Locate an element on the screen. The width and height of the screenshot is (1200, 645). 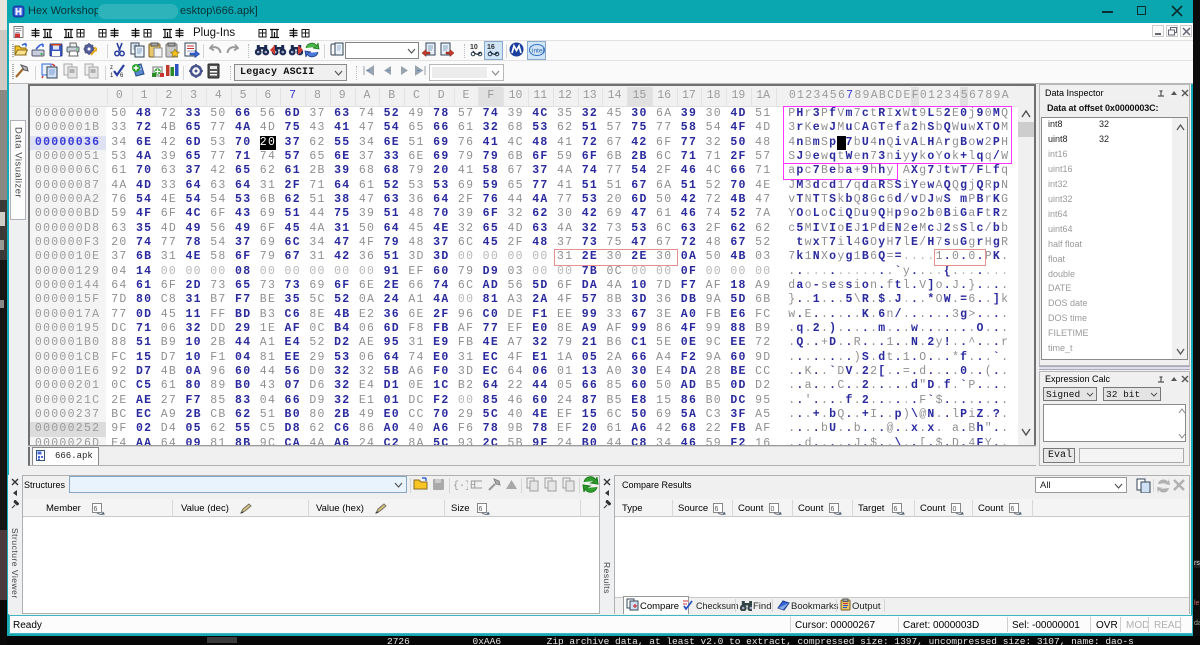
svg-text: H is located at coordinates (473, 486).